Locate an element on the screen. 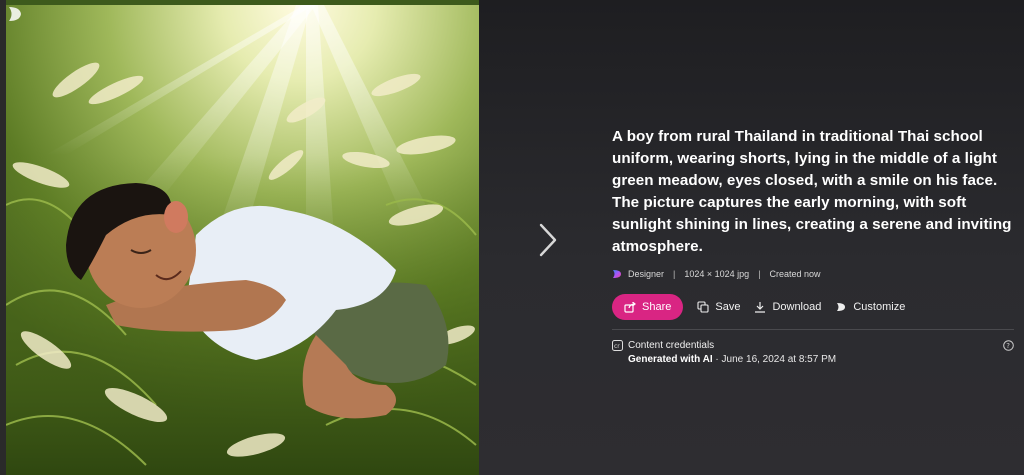 The width and height of the screenshot is (1024, 475). meta-created: Created now is located at coordinates (795, 274).